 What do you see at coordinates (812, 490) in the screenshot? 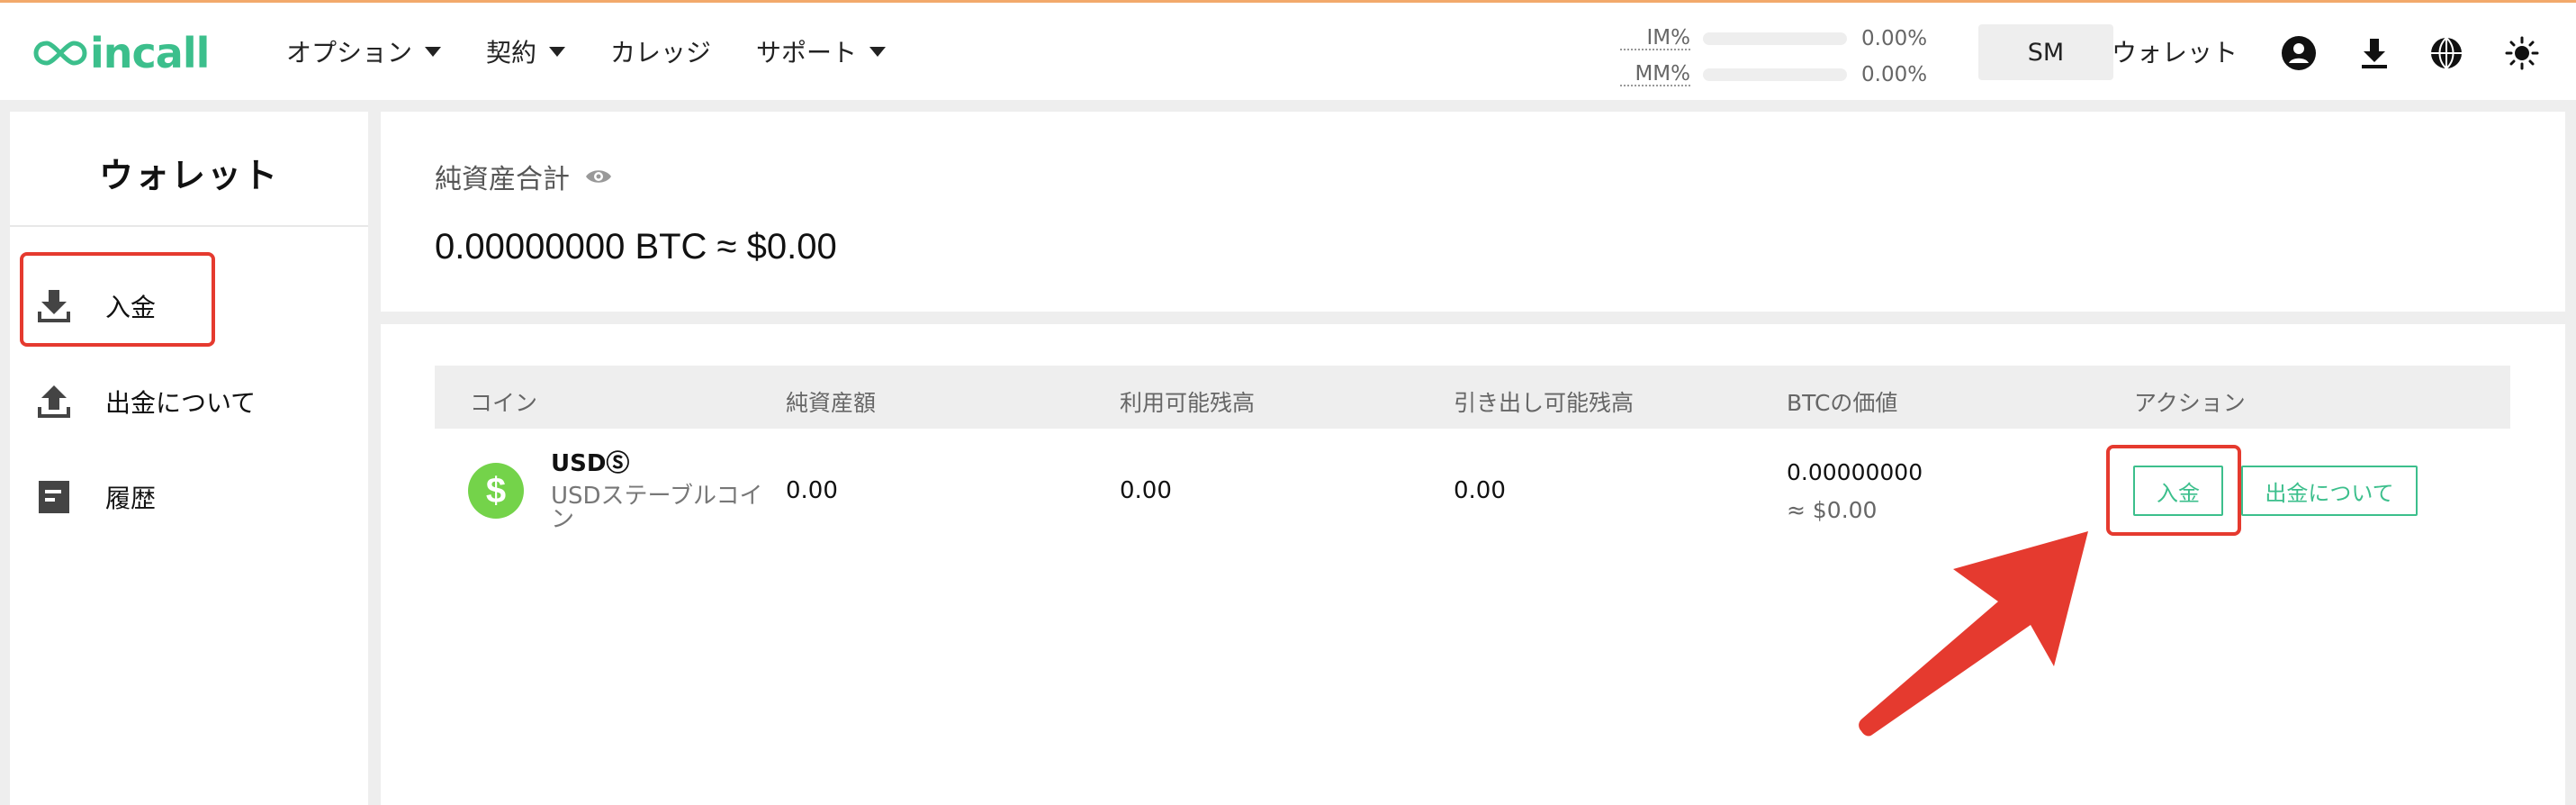
I see `net-assets-value: 0.00` at bounding box center [812, 490].